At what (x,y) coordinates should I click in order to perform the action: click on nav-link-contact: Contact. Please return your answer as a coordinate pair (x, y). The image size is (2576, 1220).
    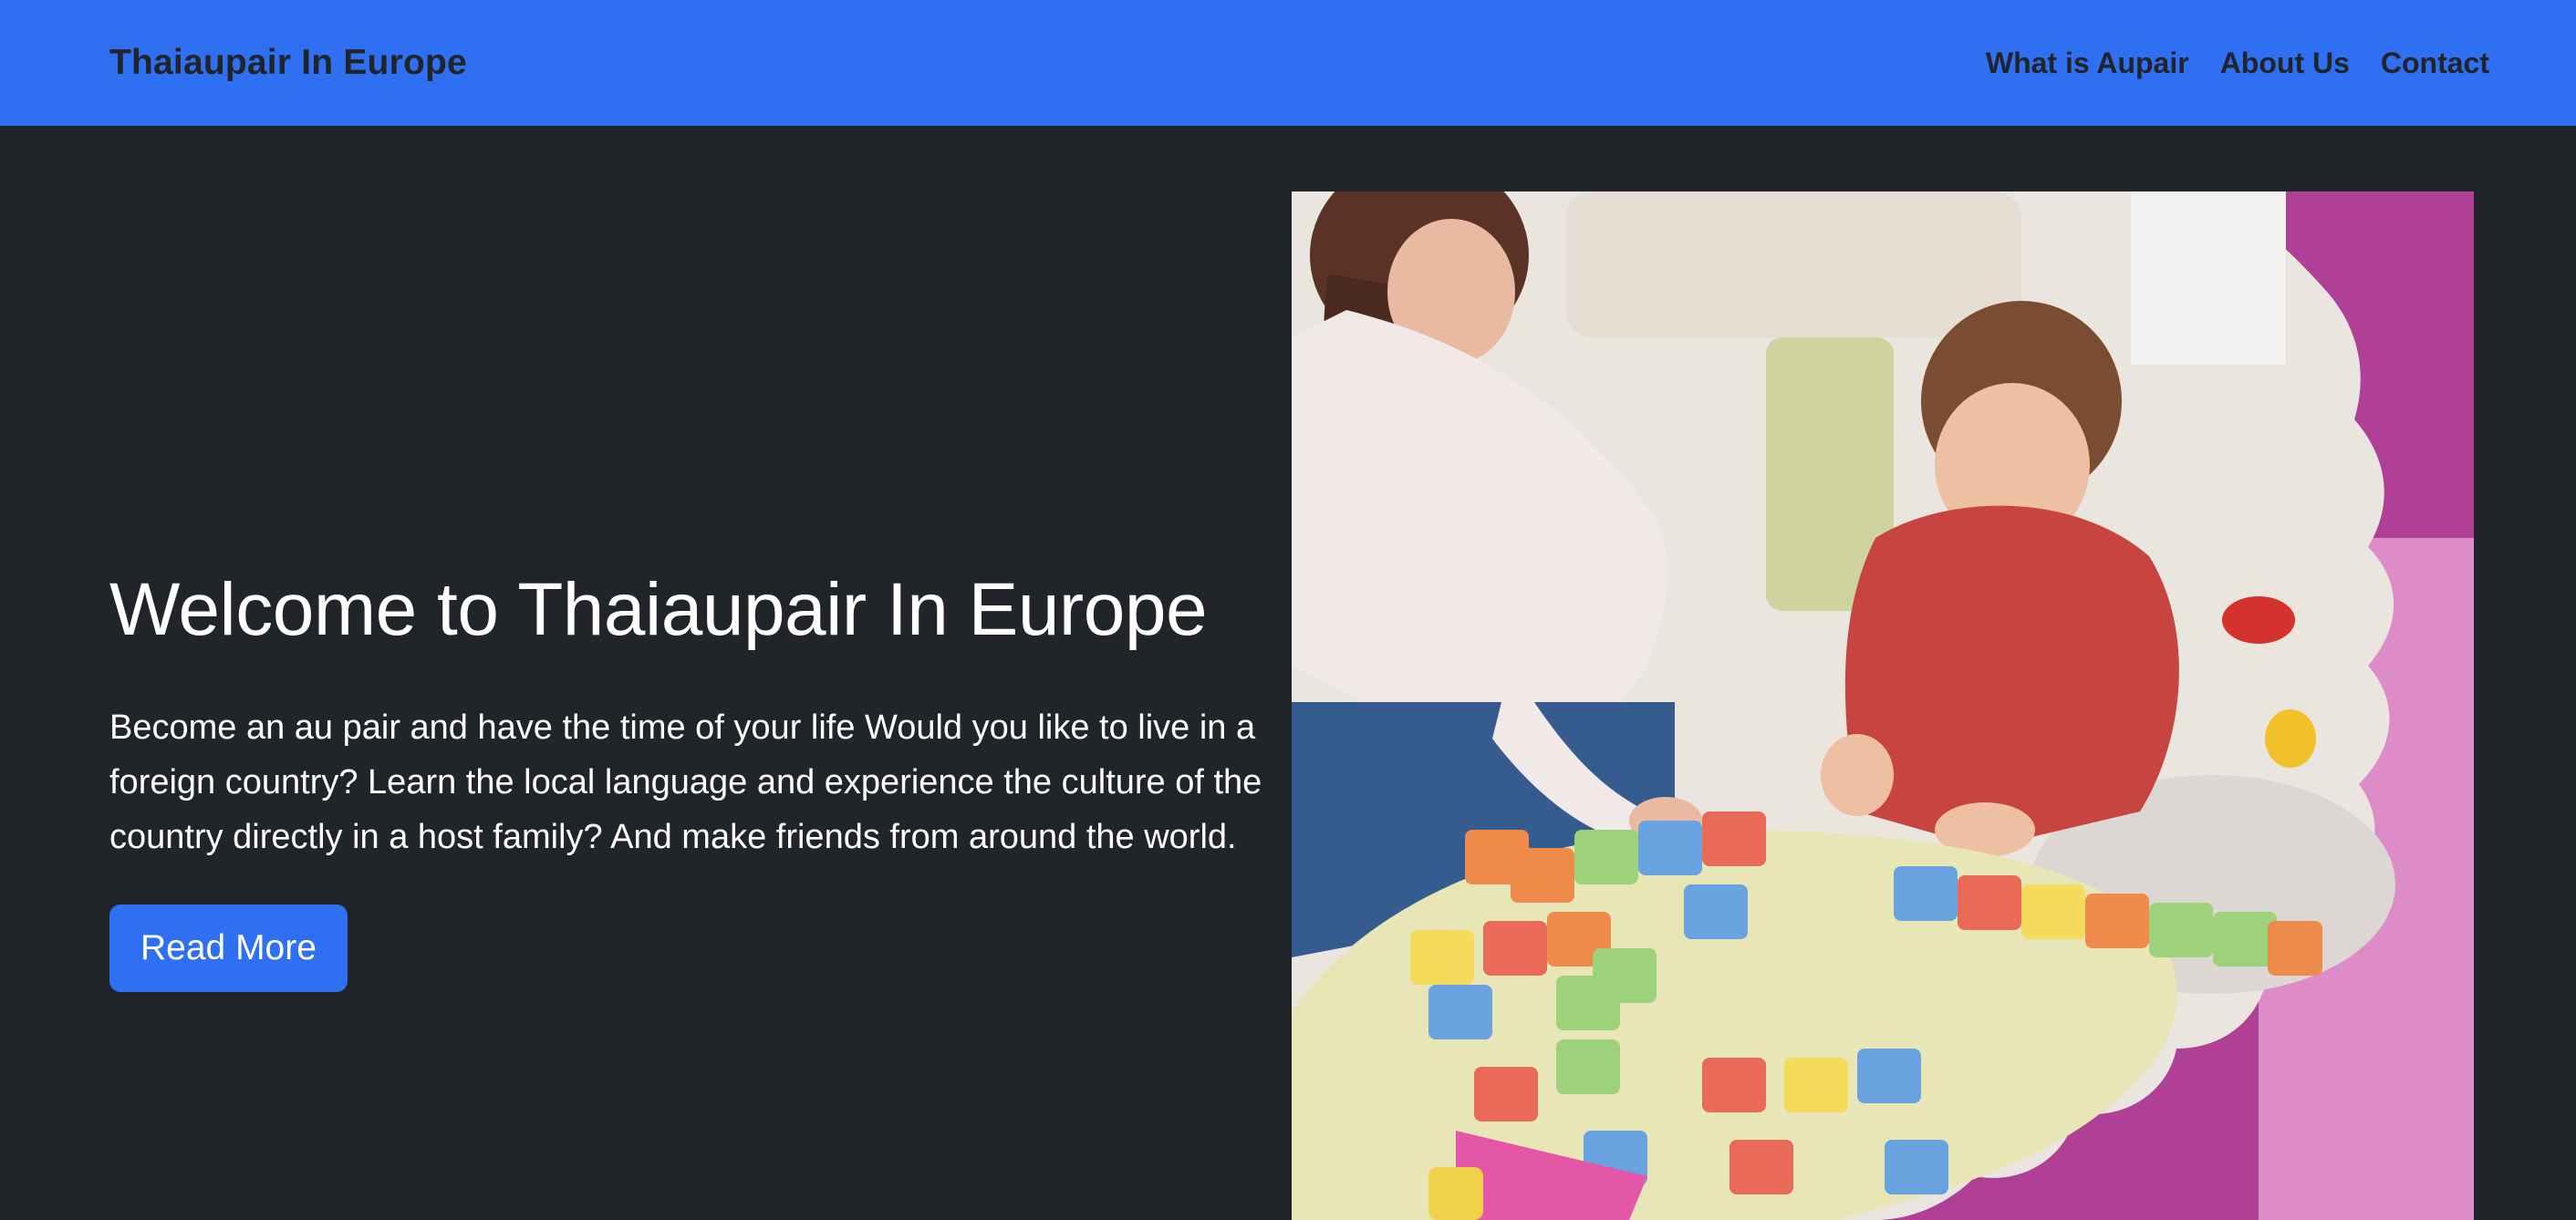
    Looking at the image, I should click on (2435, 63).